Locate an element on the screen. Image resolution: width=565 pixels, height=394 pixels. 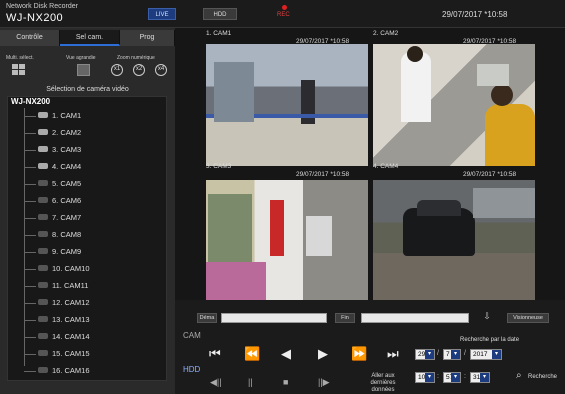
enlarged-view-icon is located at coordinates (83, 70).